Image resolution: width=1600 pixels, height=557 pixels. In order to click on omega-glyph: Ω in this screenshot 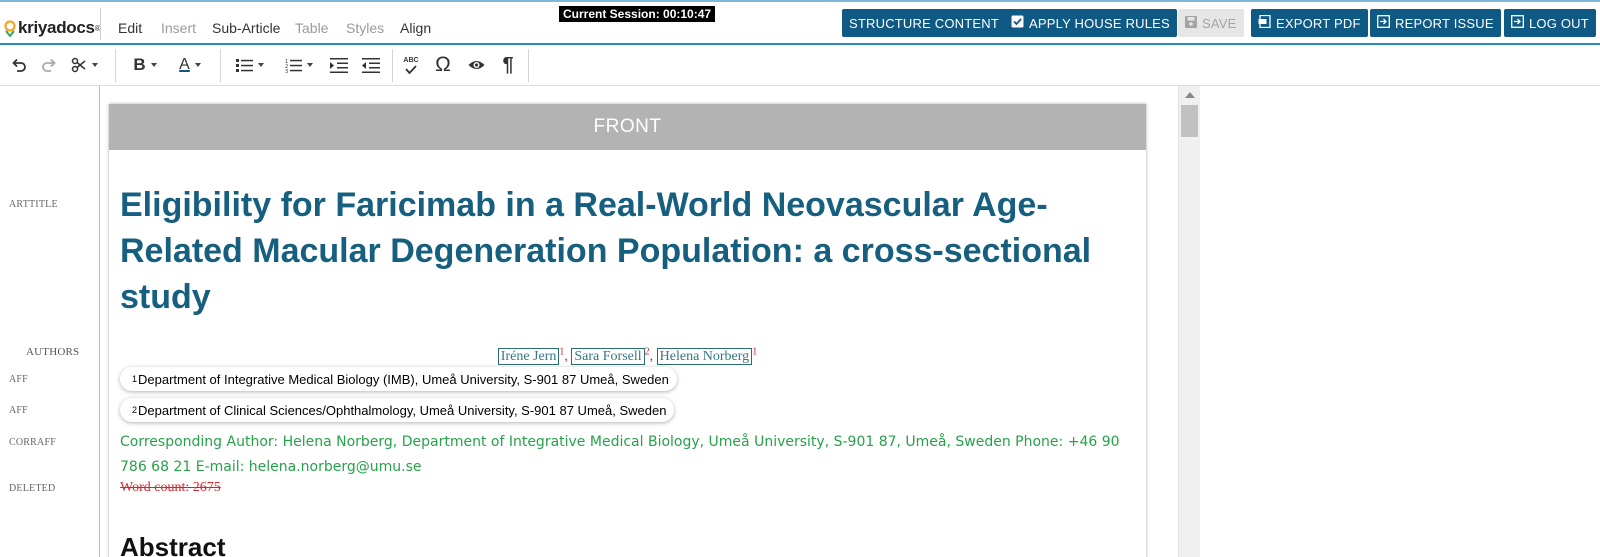, I will do `click(443, 64)`.